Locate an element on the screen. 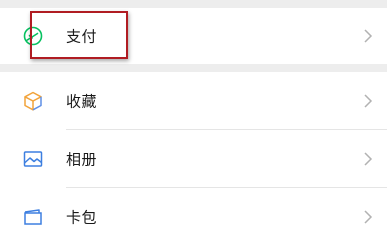  menu-item-label: 相册 is located at coordinates (82, 159).